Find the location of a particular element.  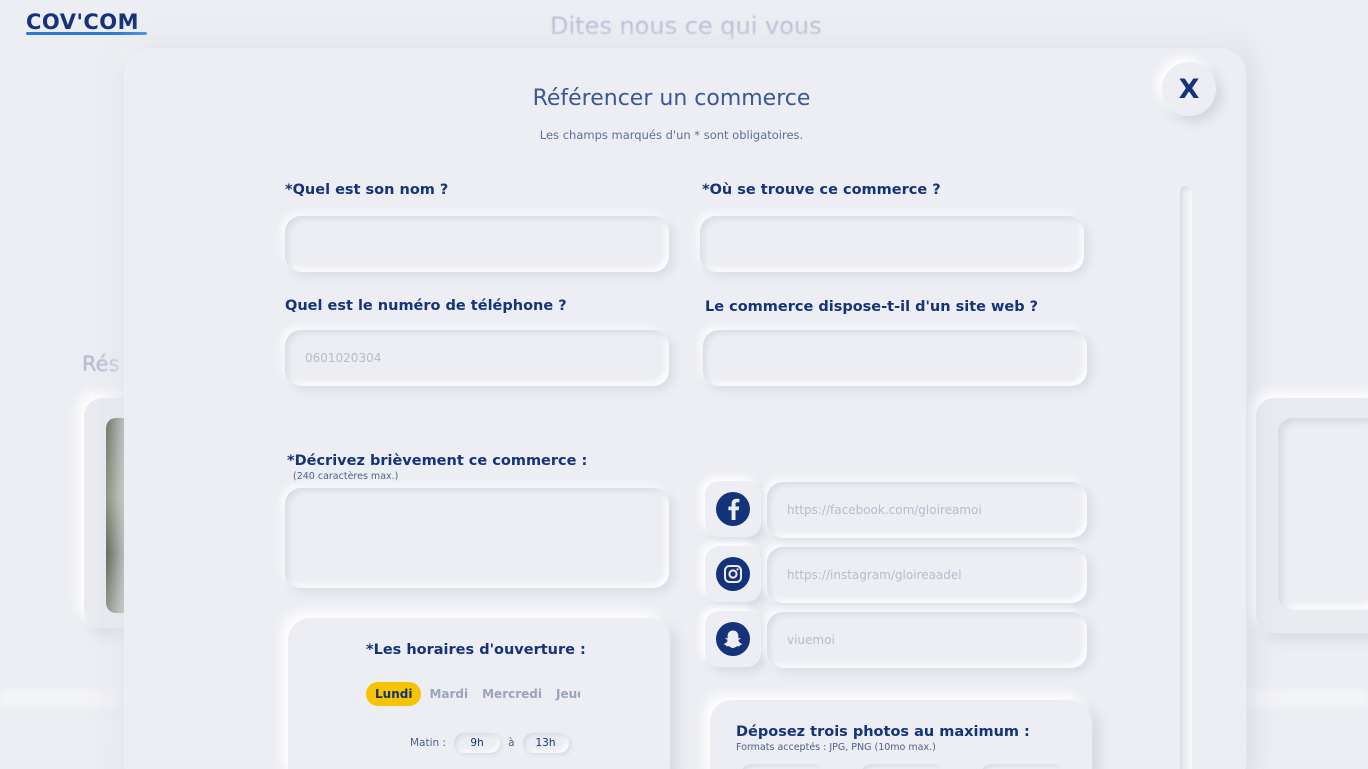

description-hint: (240 caractères max.) is located at coordinates (346, 476).